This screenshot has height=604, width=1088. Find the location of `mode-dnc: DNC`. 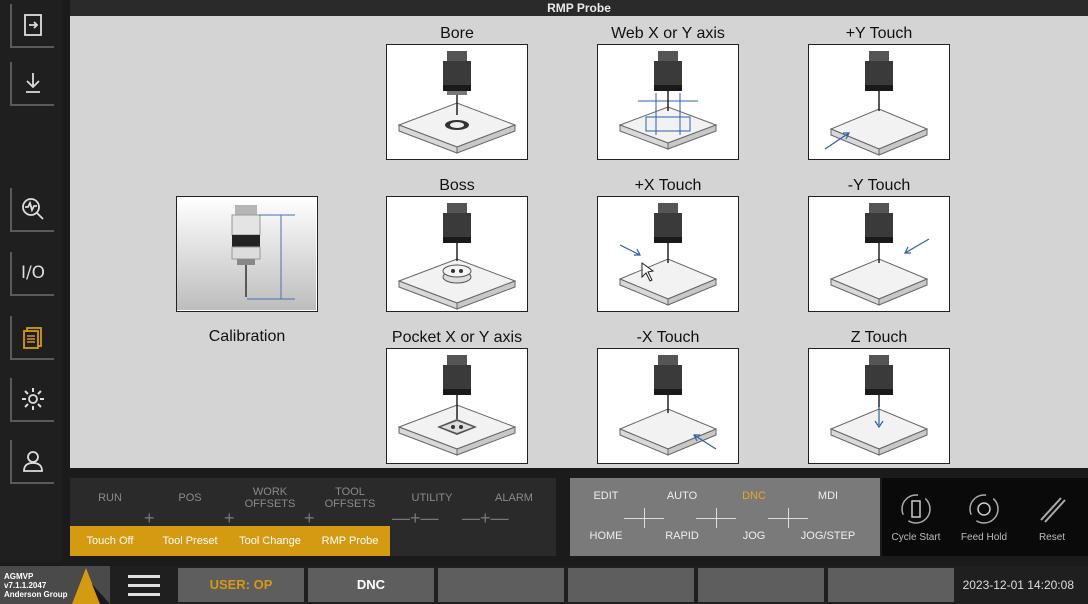

mode-dnc: DNC is located at coordinates (754, 496).